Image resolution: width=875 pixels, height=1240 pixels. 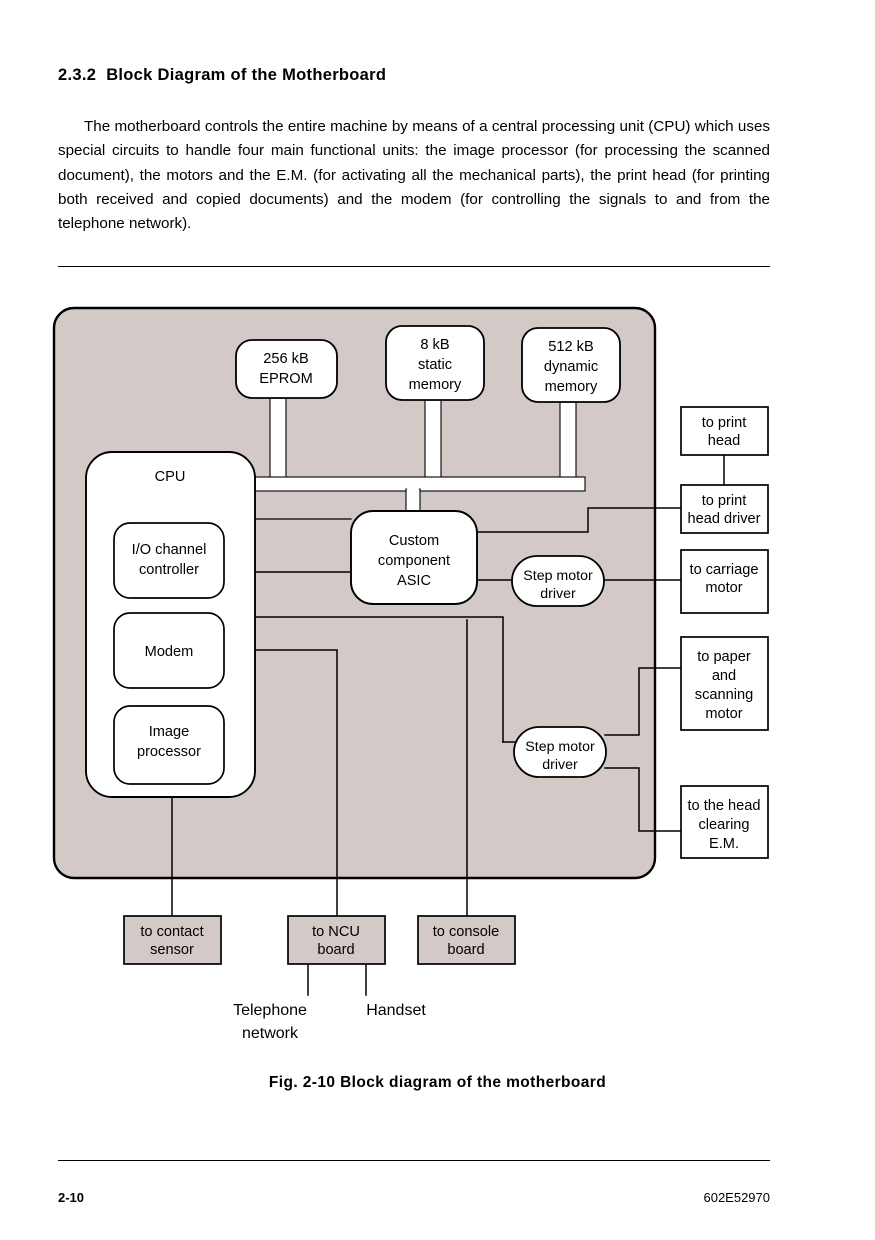 I want to click on connector-to-carriage-motor: to carriage motor, so click(x=724, y=581).